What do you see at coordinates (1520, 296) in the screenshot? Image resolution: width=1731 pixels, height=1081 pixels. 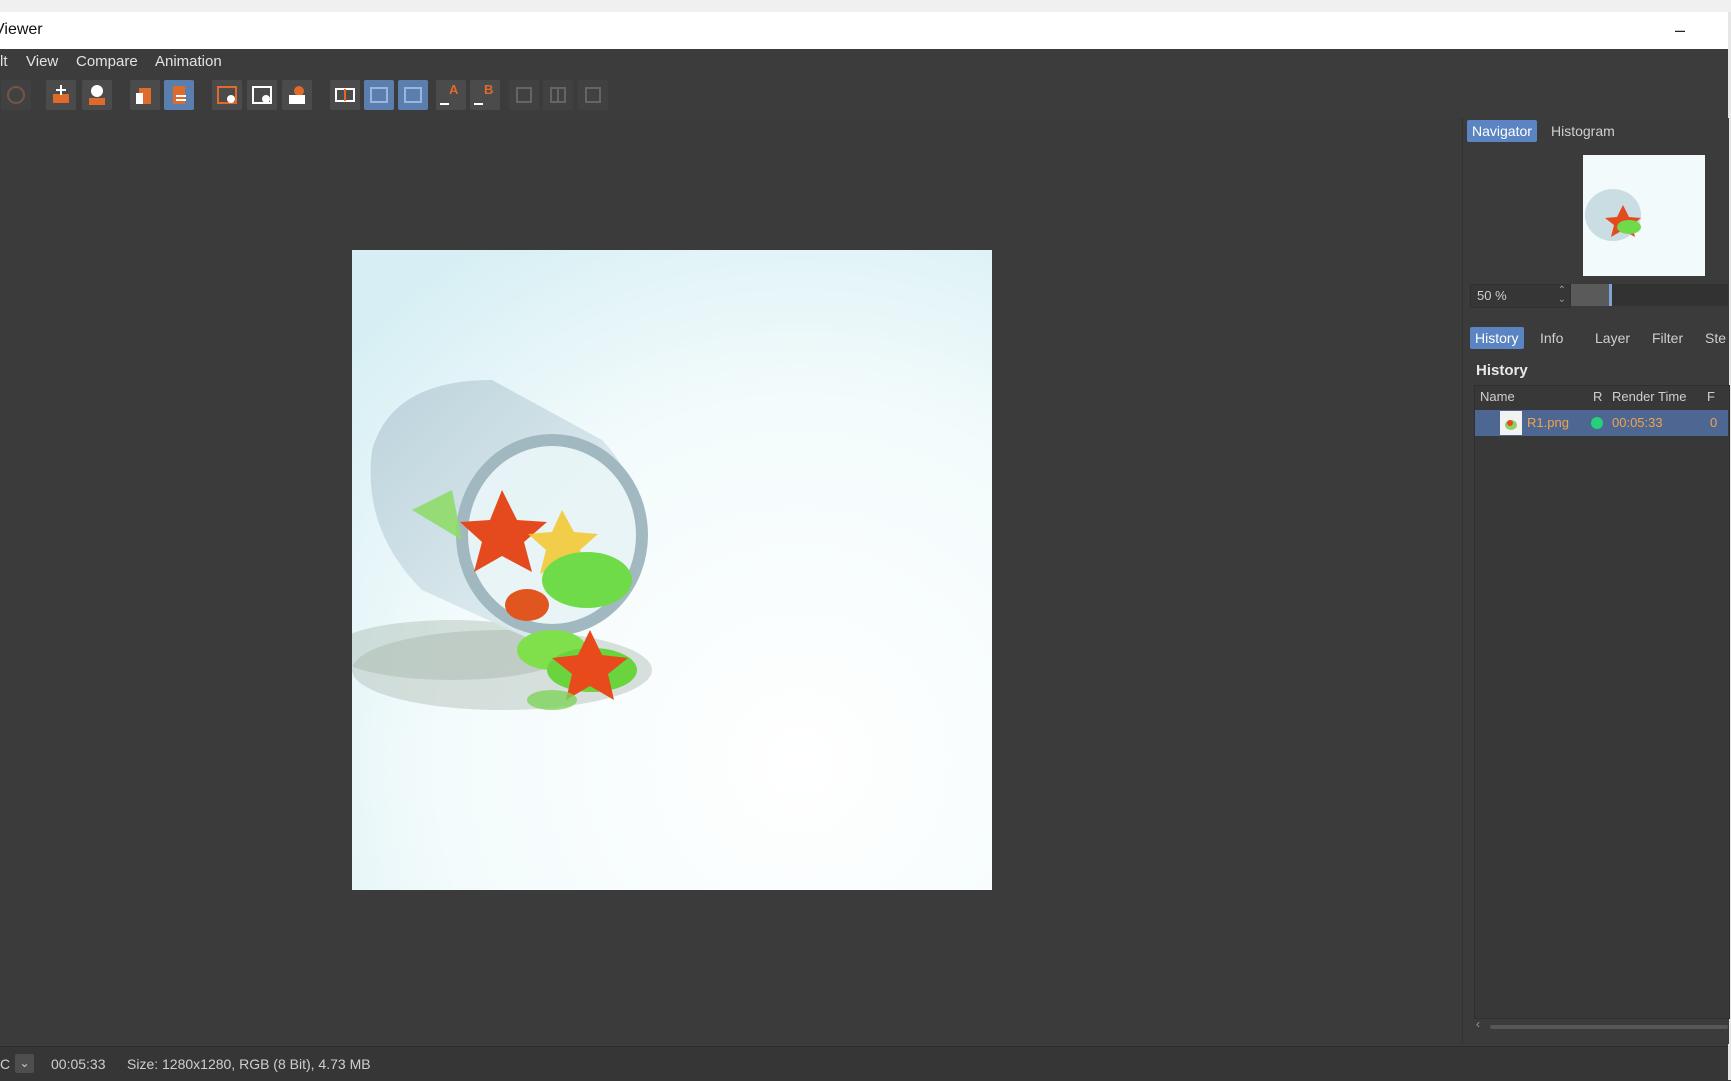 I see `zoom-field: 50 % ⌃ ⌄` at bounding box center [1520, 296].